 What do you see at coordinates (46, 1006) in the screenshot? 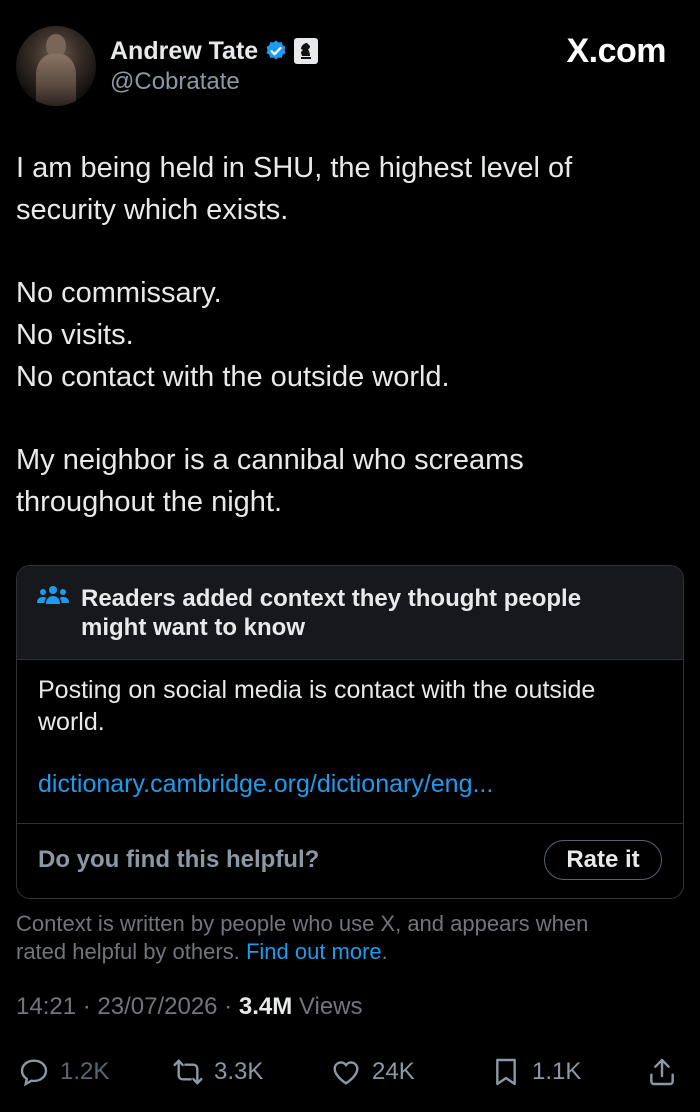
I see `tweet-time: 14:21` at bounding box center [46, 1006].